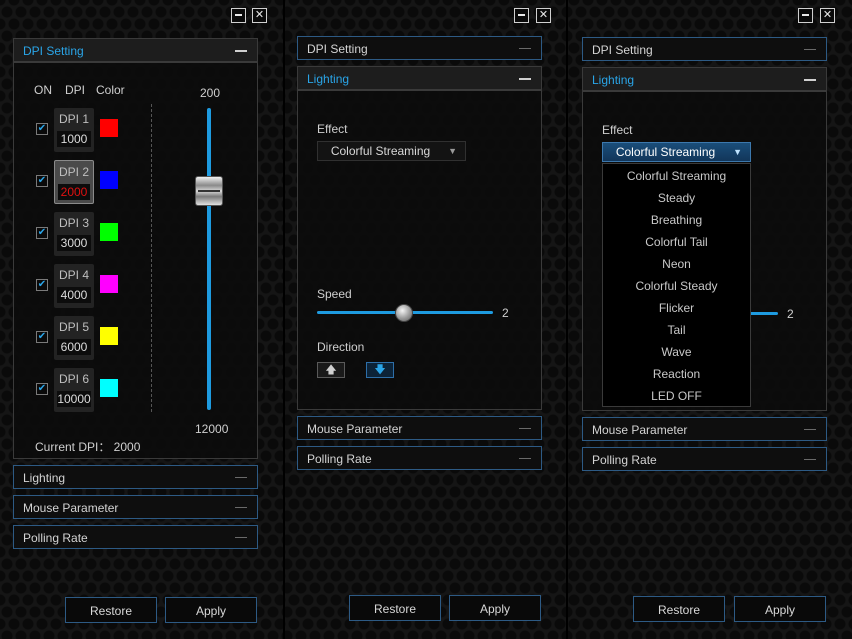 The height and width of the screenshot is (639, 852). I want to click on dpi-5-value: 6000, so click(74, 347).